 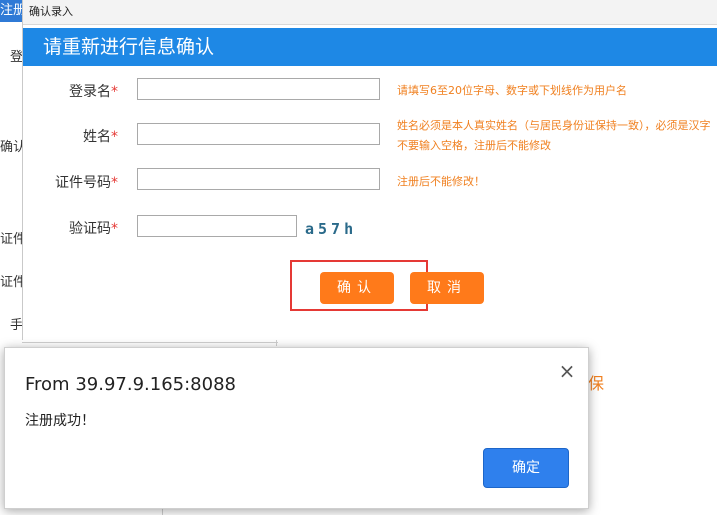 What do you see at coordinates (217, 226) in the screenshot?
I see `captcha-input` at bounding box center [217, 226].